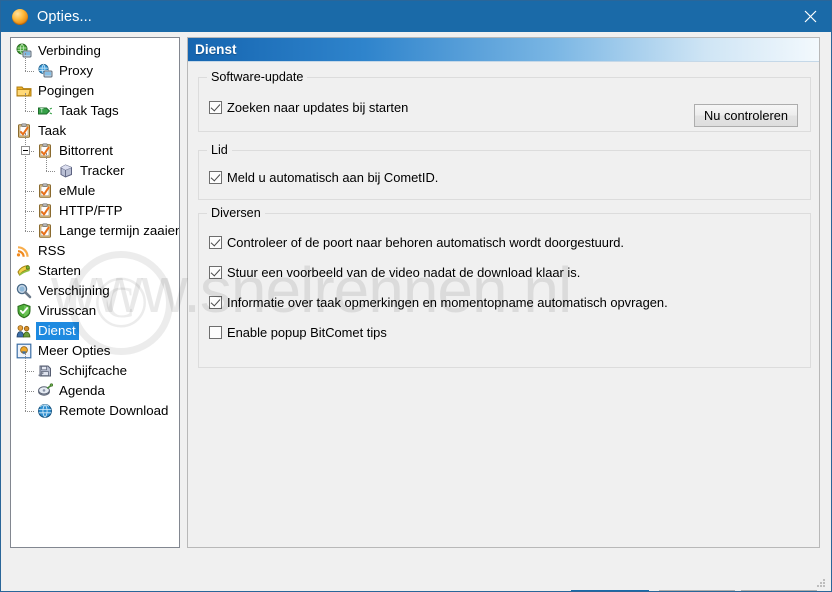 This screenshot has width=832, height=592. I want to click on connection-globe-icon, so click(24, 51).